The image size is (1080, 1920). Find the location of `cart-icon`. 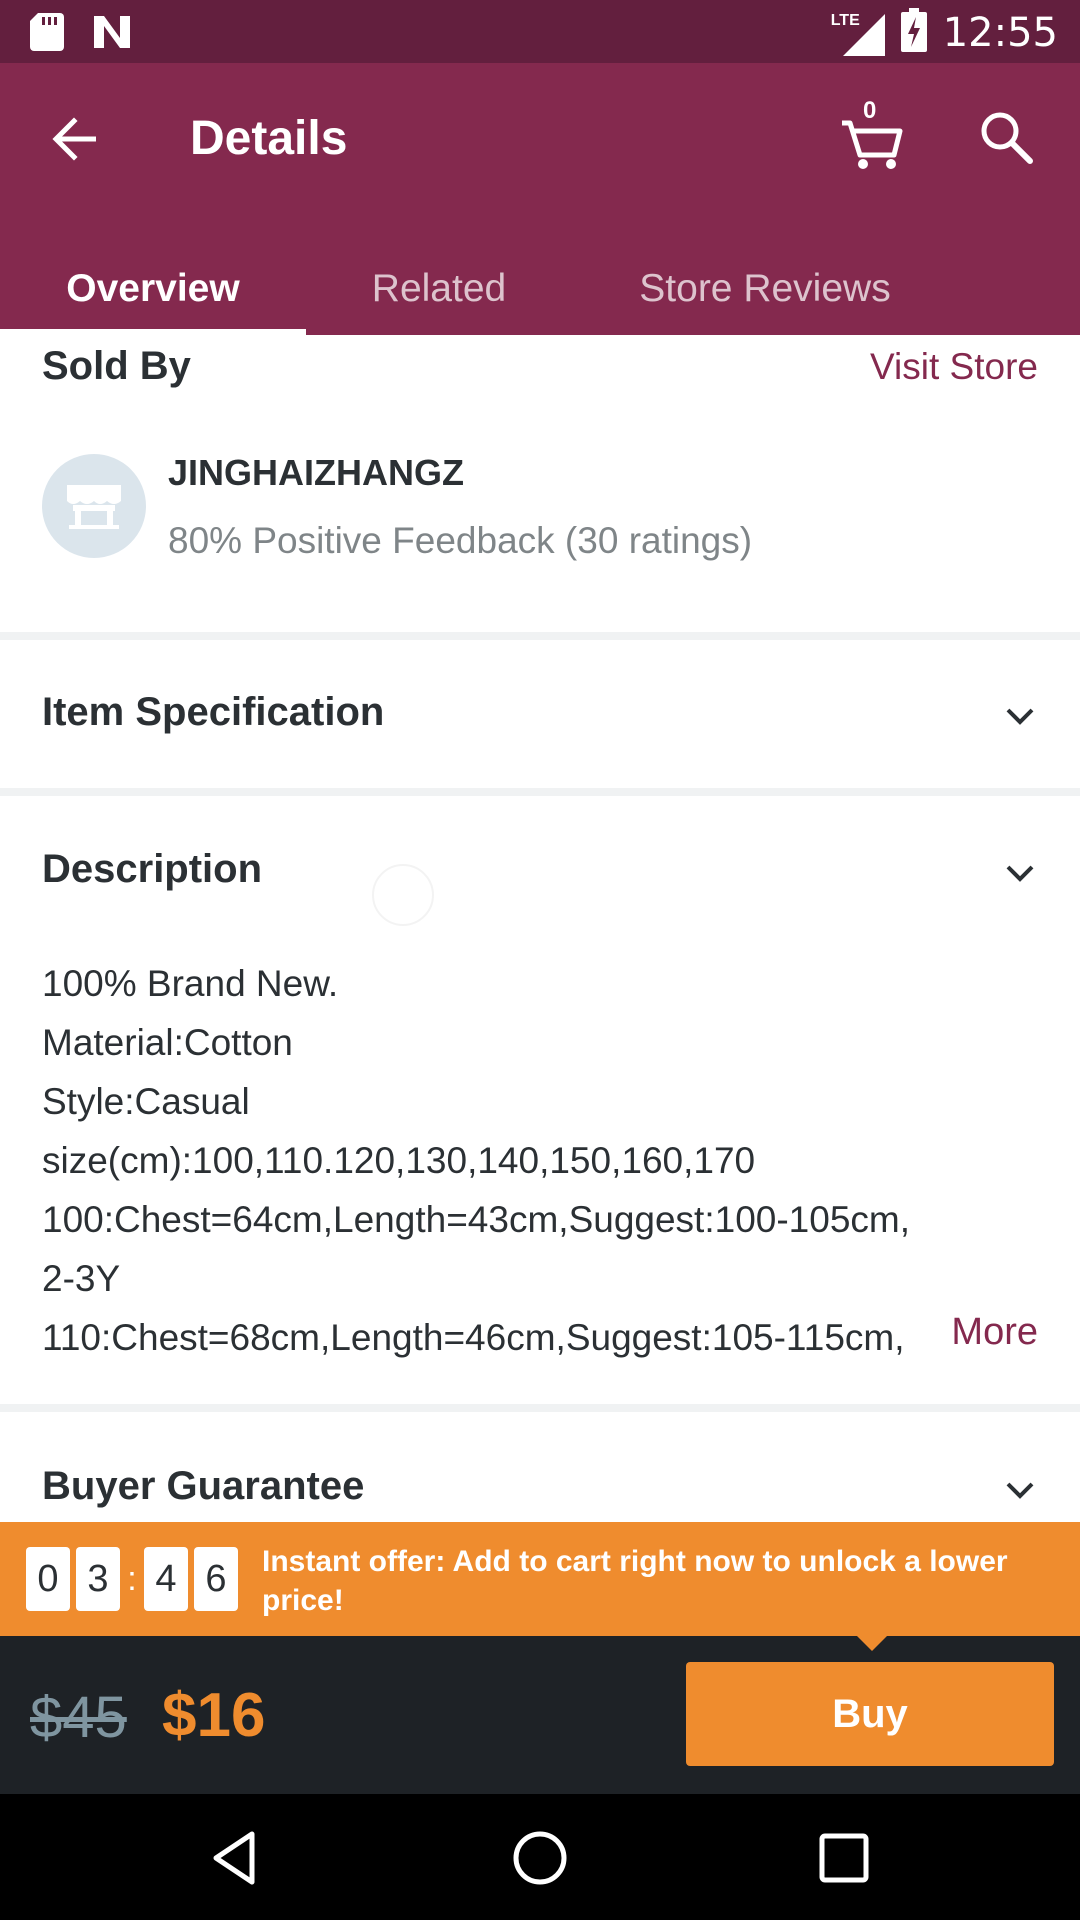

cart-icon is located at coordinates (872, 144).